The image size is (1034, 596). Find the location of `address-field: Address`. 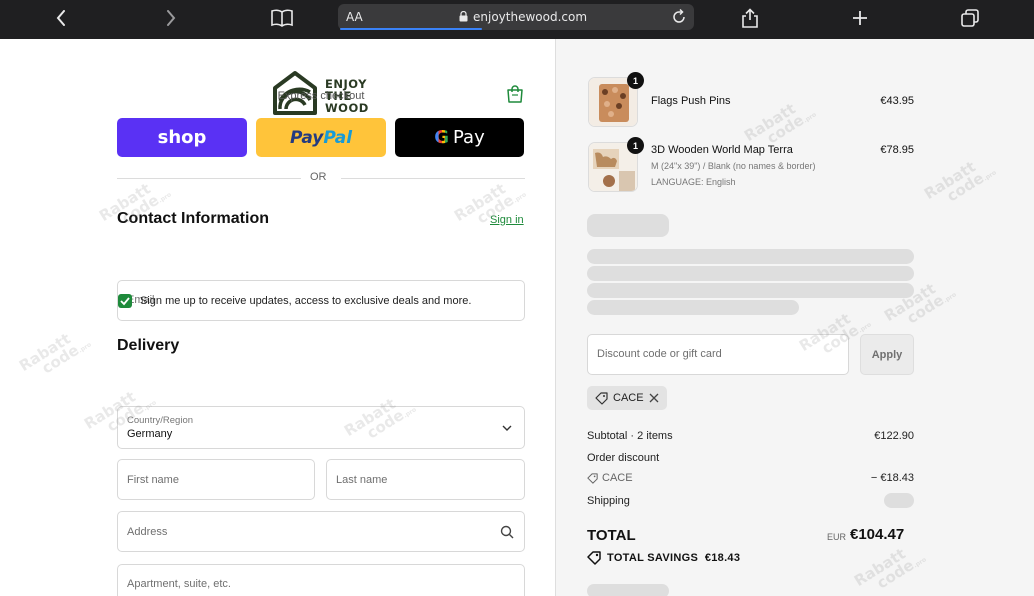

address-field: Address is located at coordinates (321, 531).